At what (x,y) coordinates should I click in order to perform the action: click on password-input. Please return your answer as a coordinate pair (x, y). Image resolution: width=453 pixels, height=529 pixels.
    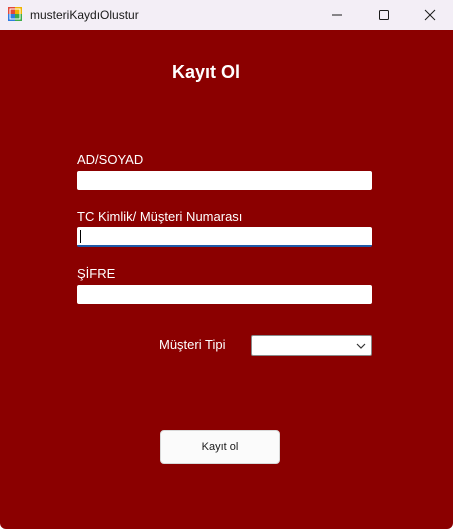
    Looking at the image, I should click on (224, 294).